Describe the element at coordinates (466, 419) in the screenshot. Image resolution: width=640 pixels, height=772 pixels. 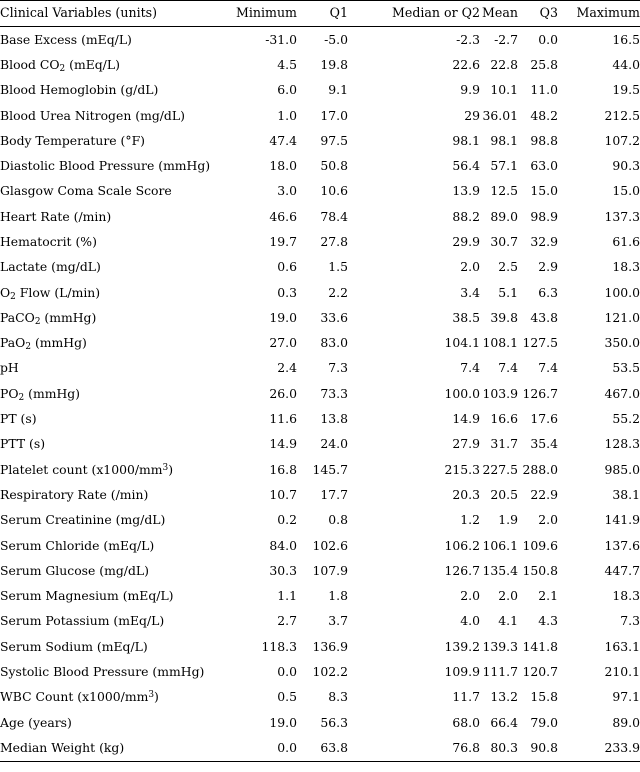
I see `row-cell-median: 14.9` at that location.